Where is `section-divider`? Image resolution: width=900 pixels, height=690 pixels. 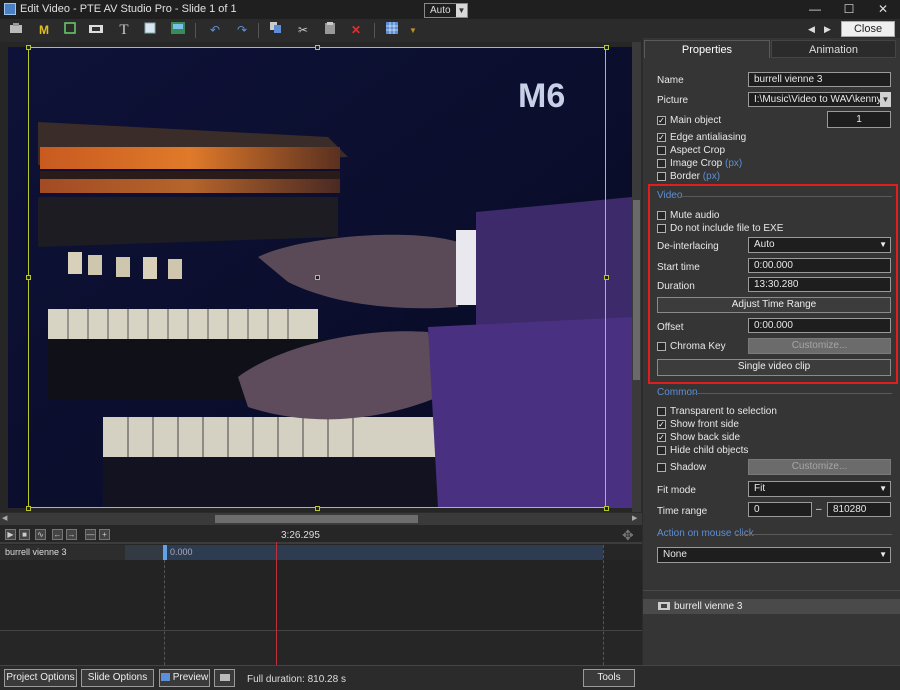
section-divider is located at coordinates (793, 393).